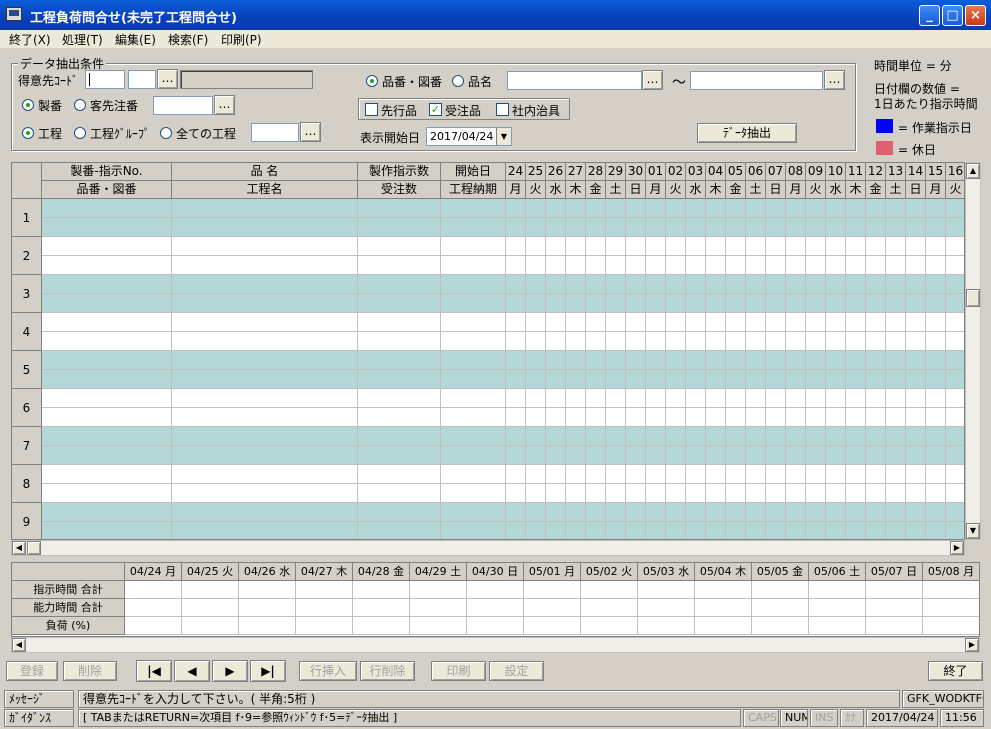 The width and height of the screenshot is (991, 729). Describe the element at coordinates (328, 671) in the screenshot. I see `insert-row-button: 行挿入` at that location.